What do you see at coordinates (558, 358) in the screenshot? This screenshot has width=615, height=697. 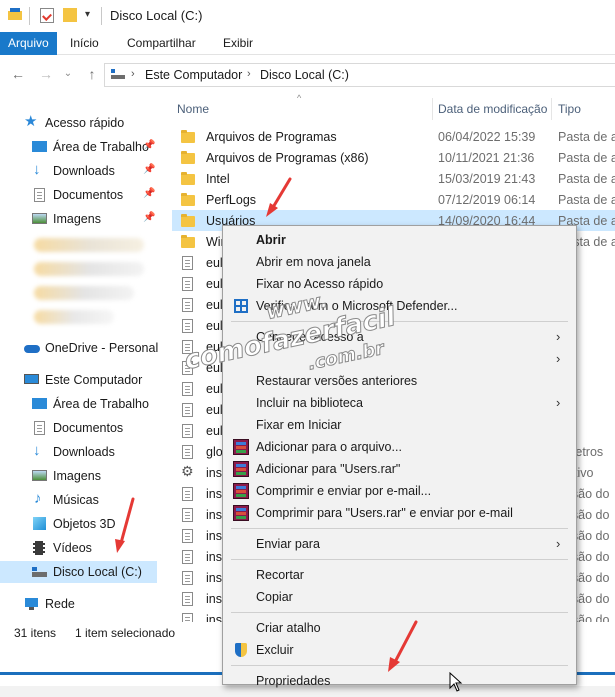 I see `submenu-chevron-icon: ›` at bounding box center [558, 358].